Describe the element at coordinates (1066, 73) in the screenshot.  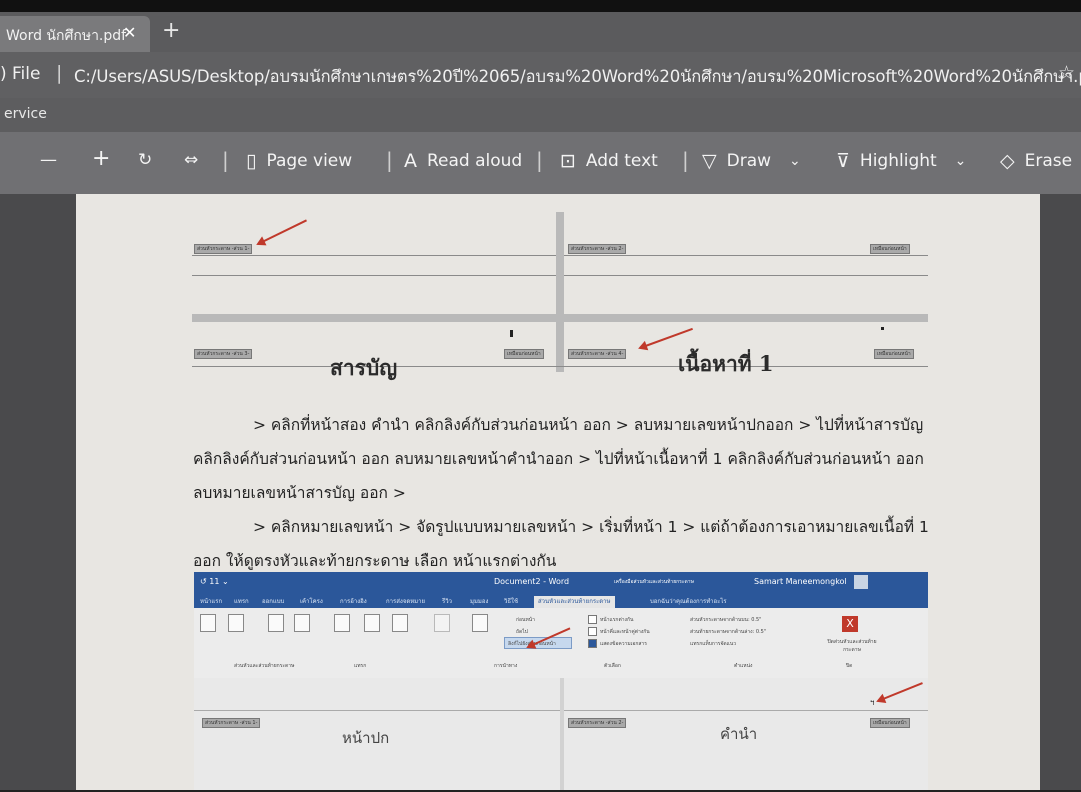
I see `favorite-star-icon: ☆` at that location.